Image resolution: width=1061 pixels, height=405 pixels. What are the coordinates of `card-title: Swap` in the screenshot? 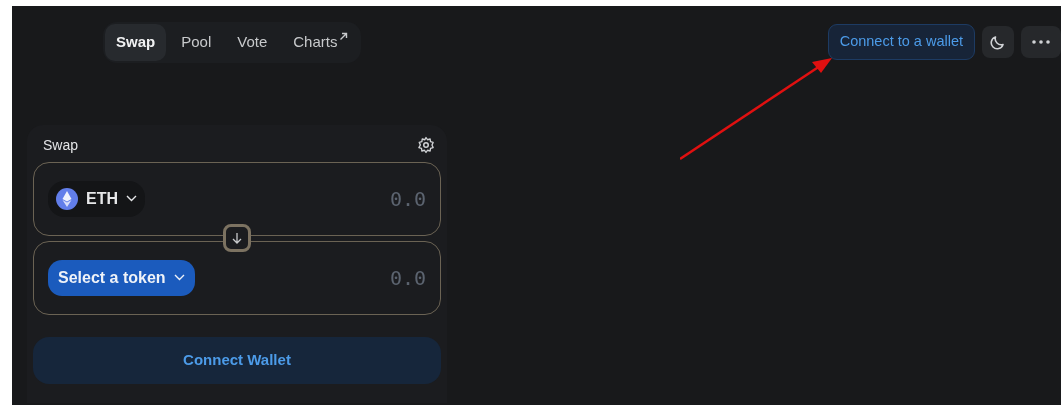 It's located at (61, 145).